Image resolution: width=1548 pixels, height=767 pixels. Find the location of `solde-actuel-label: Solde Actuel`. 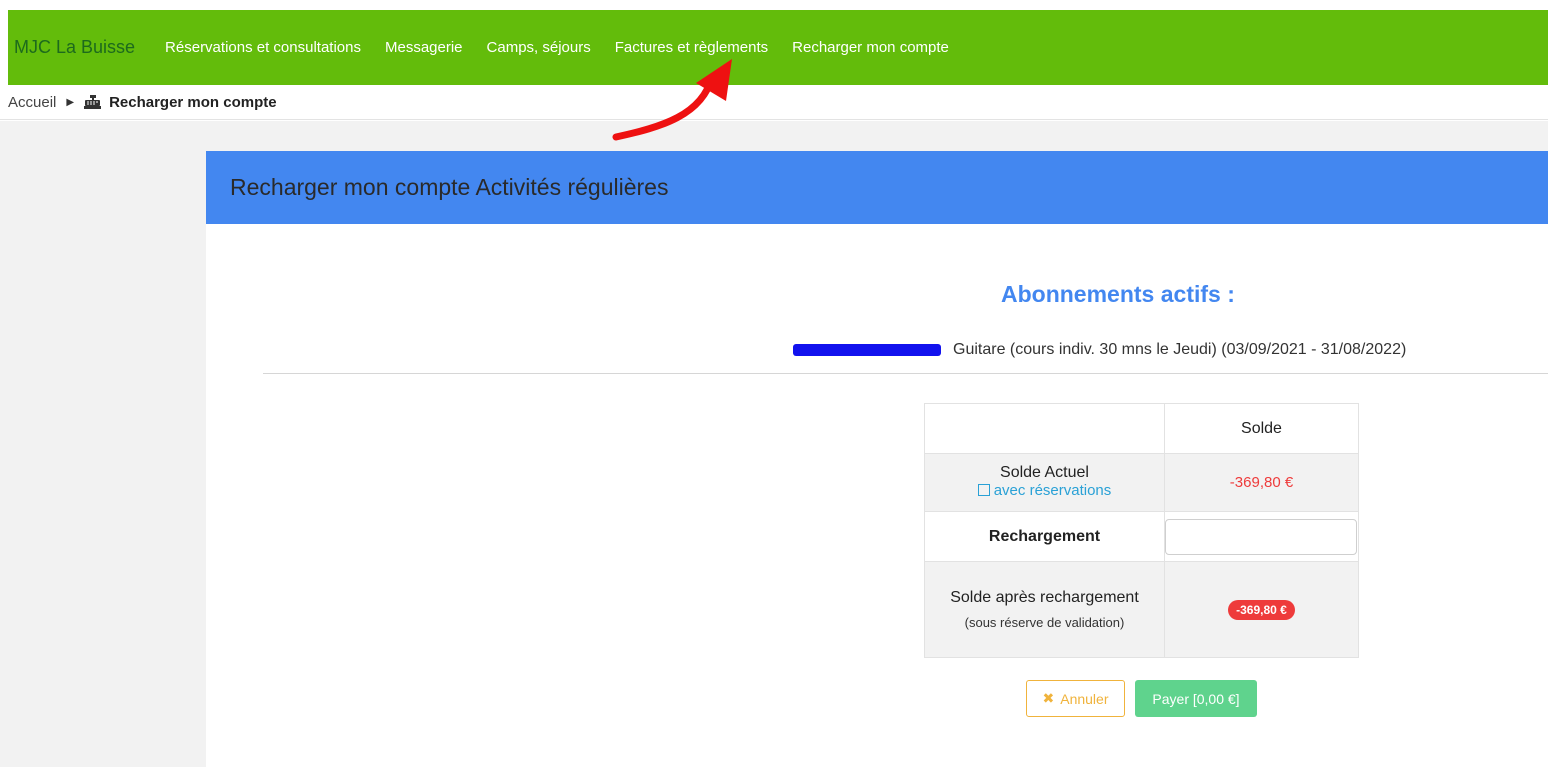

solde-actuel-label: Solde Actuel is located at coordinates (1044, 472).